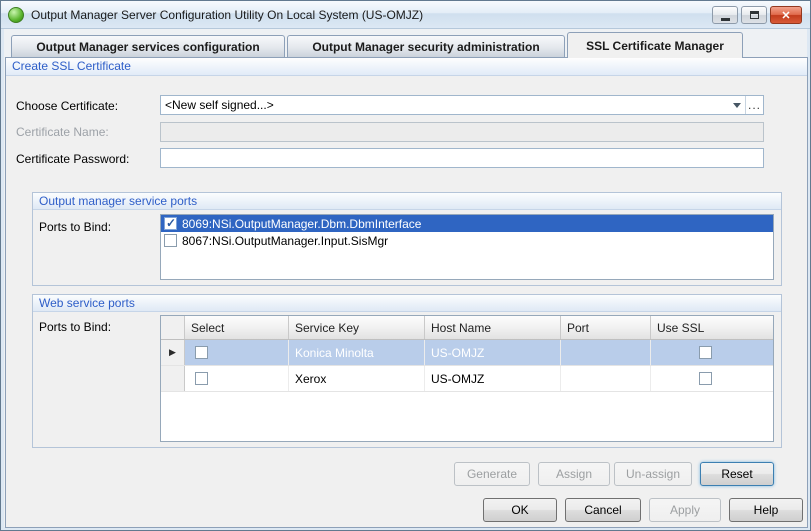 This screenshot has width=811, height=531. What do you see at coordinates (737, 474) in the screenshot?
I see `reset-button: Reset` at bounding box center [737, 474].